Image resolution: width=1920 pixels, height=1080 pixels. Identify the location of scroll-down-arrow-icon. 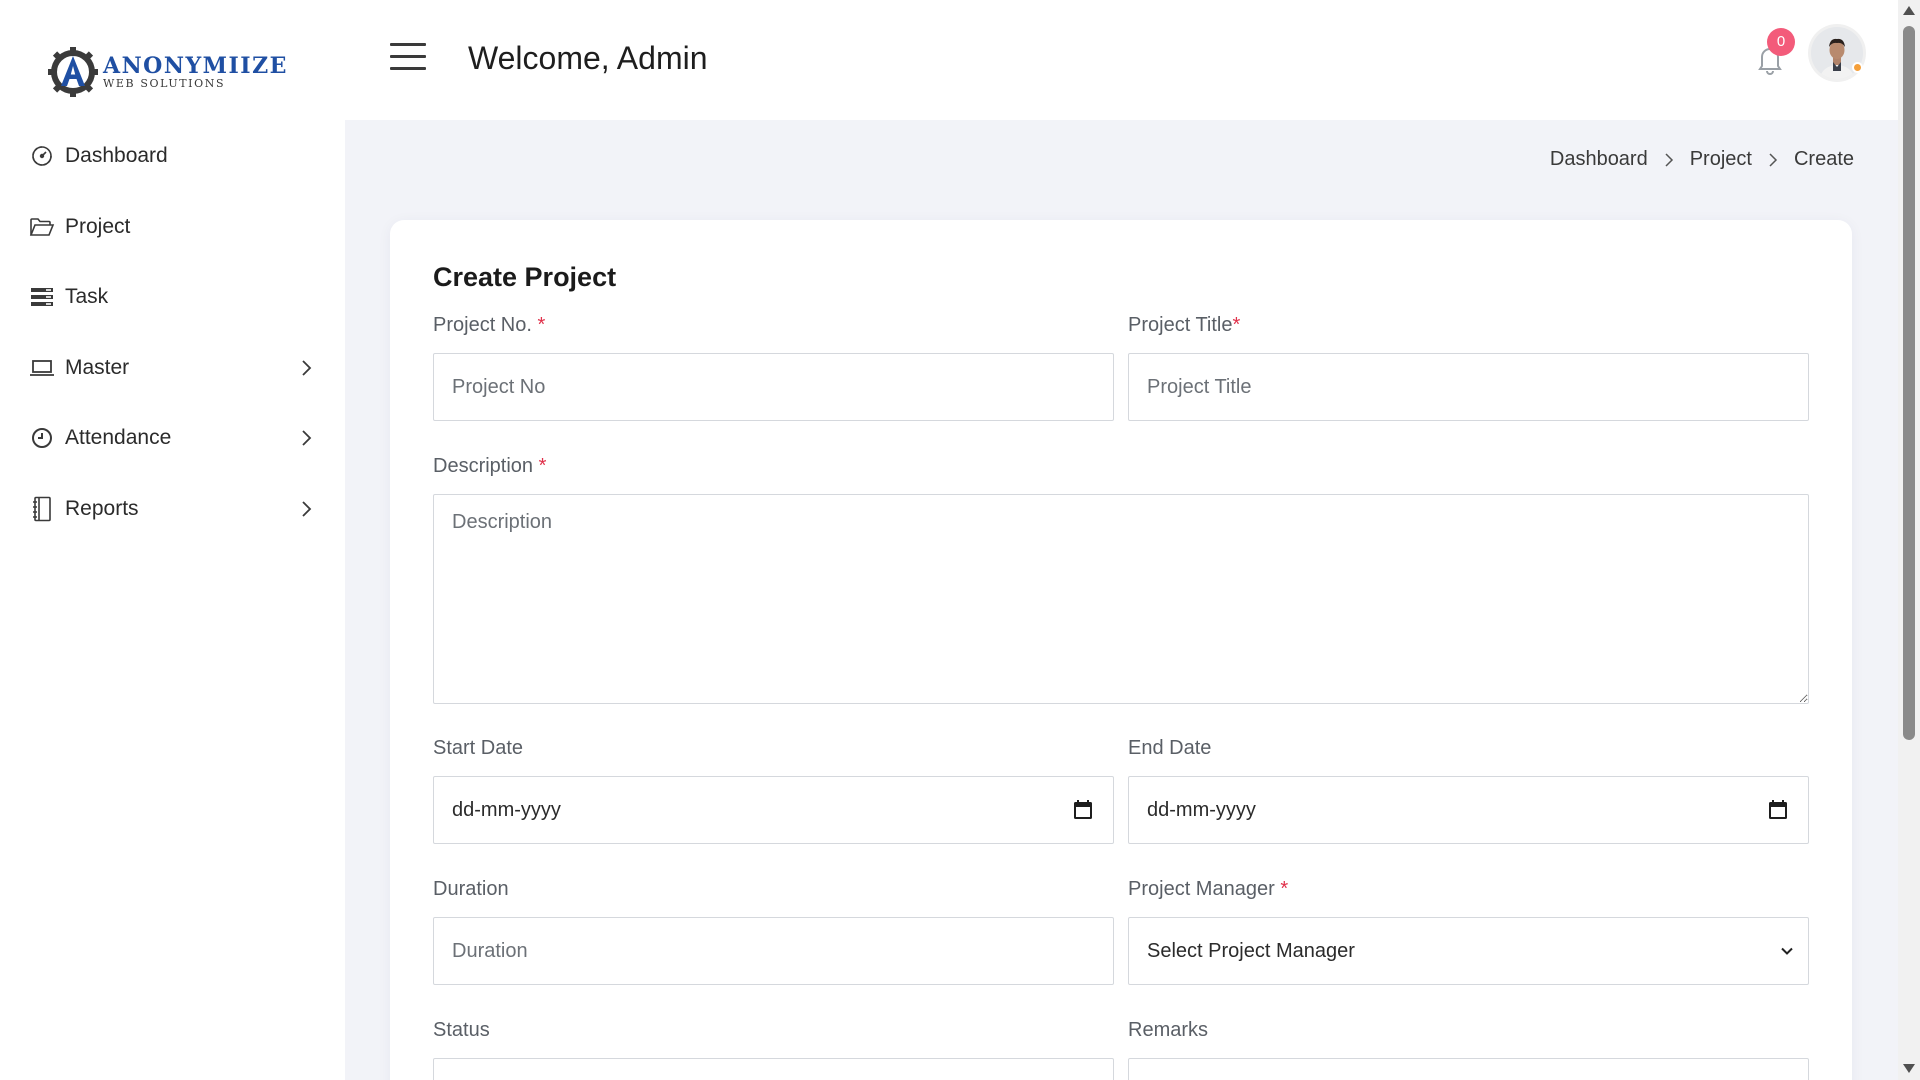
(1909, 1068).